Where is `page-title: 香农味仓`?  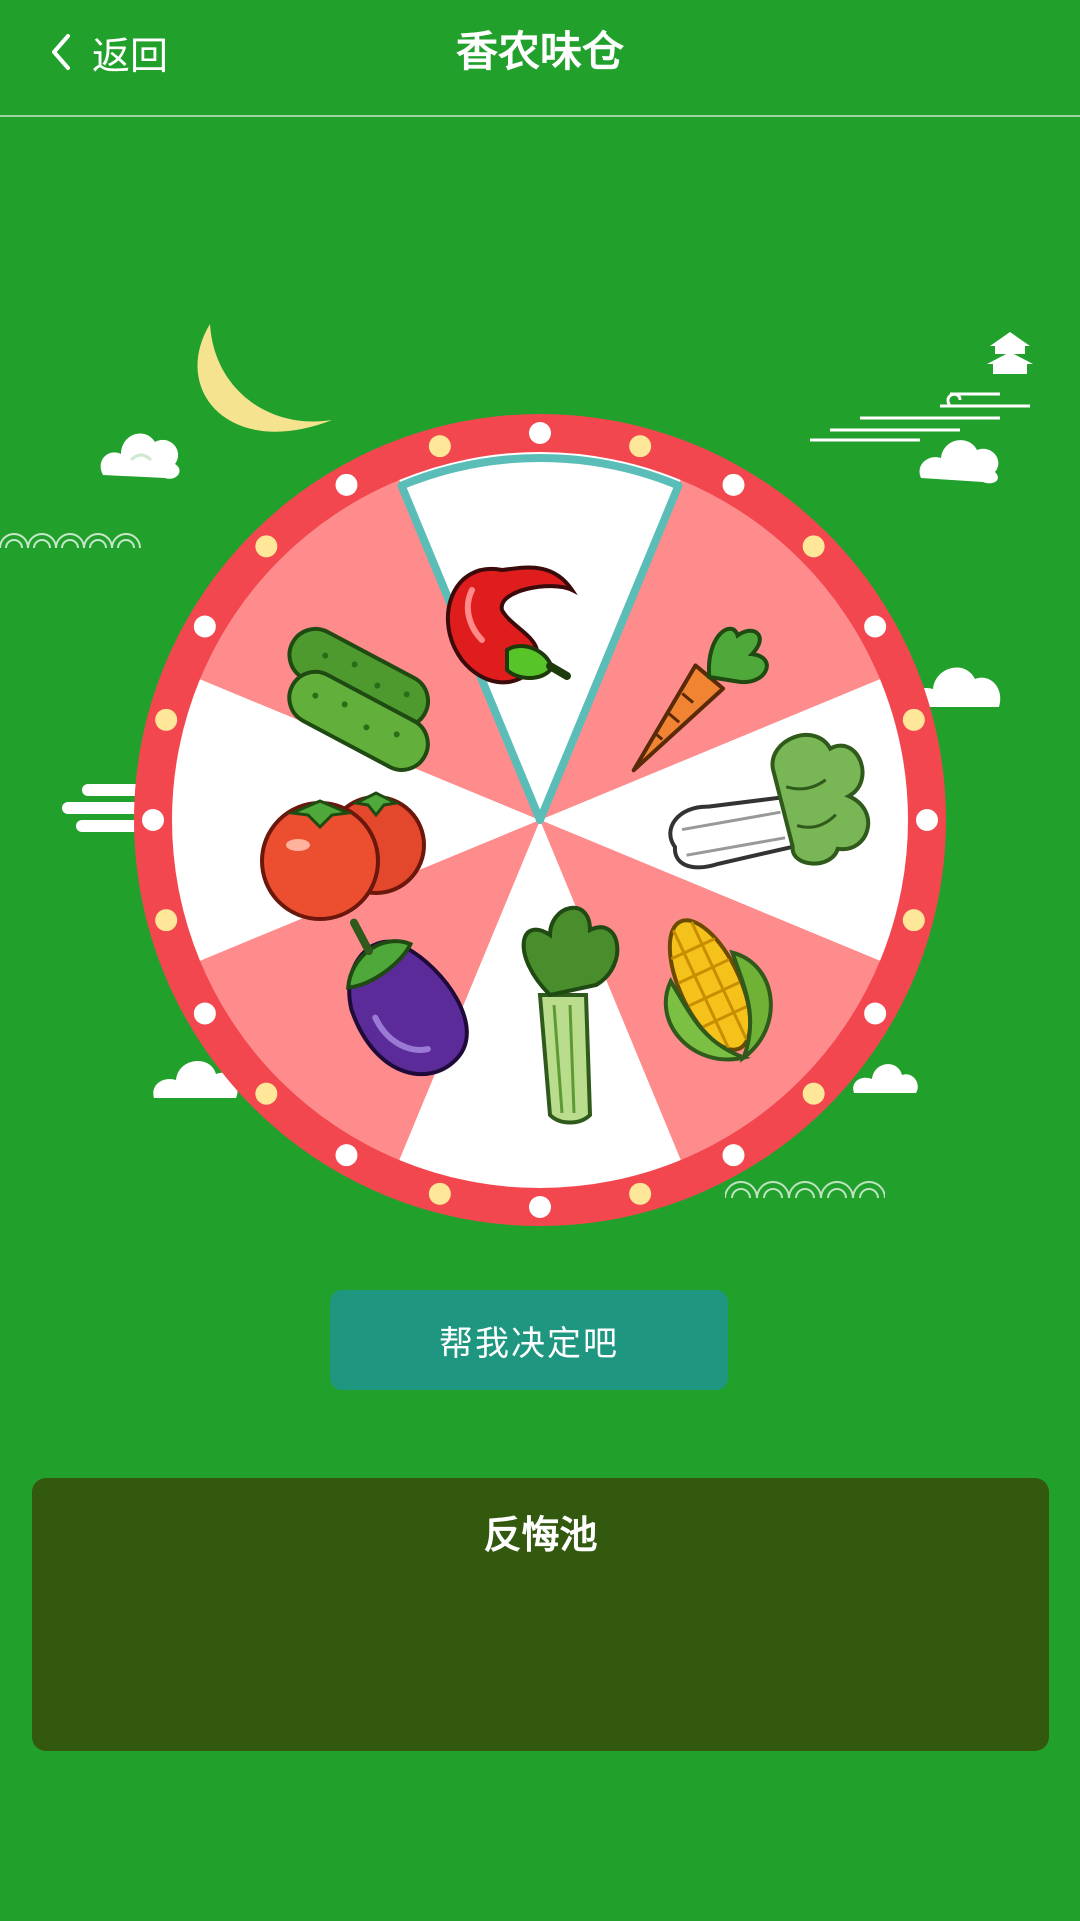 page-title: 香农味仓 is located at coordinates (539, 51).